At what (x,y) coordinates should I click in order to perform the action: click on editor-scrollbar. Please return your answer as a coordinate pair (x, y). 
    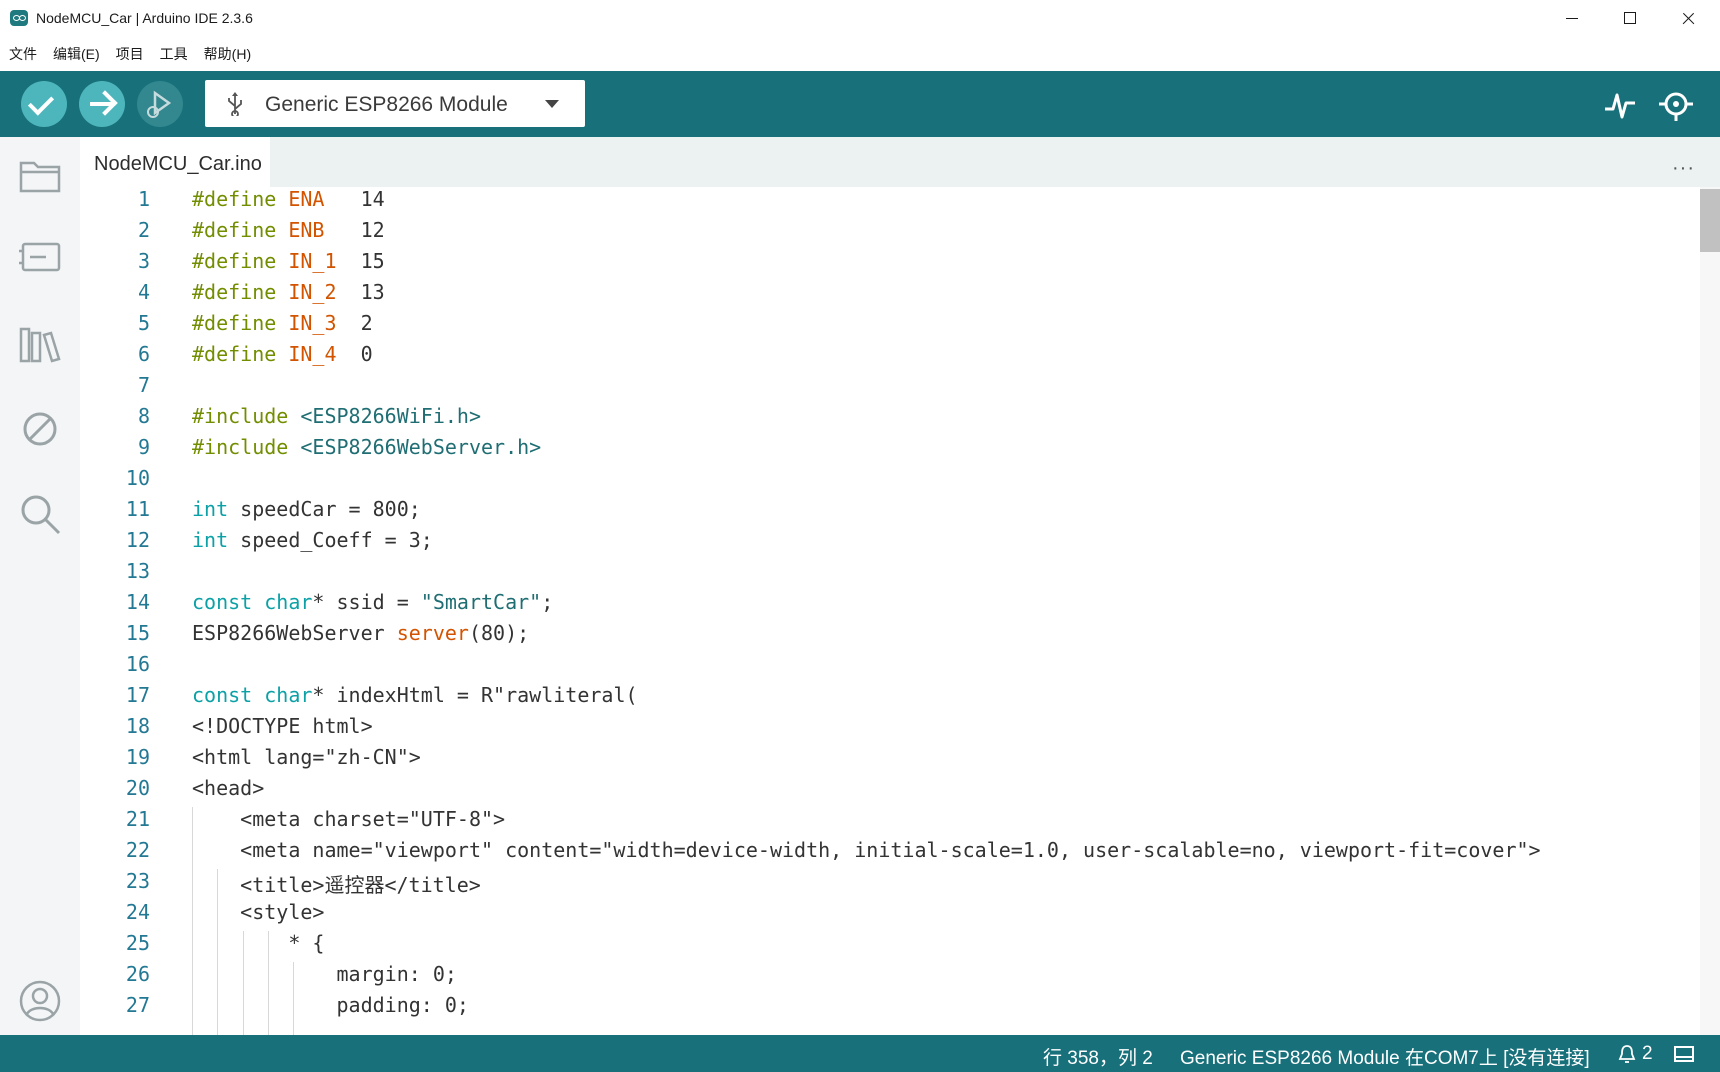
    Looking at the image, I should click on (1710, 611).